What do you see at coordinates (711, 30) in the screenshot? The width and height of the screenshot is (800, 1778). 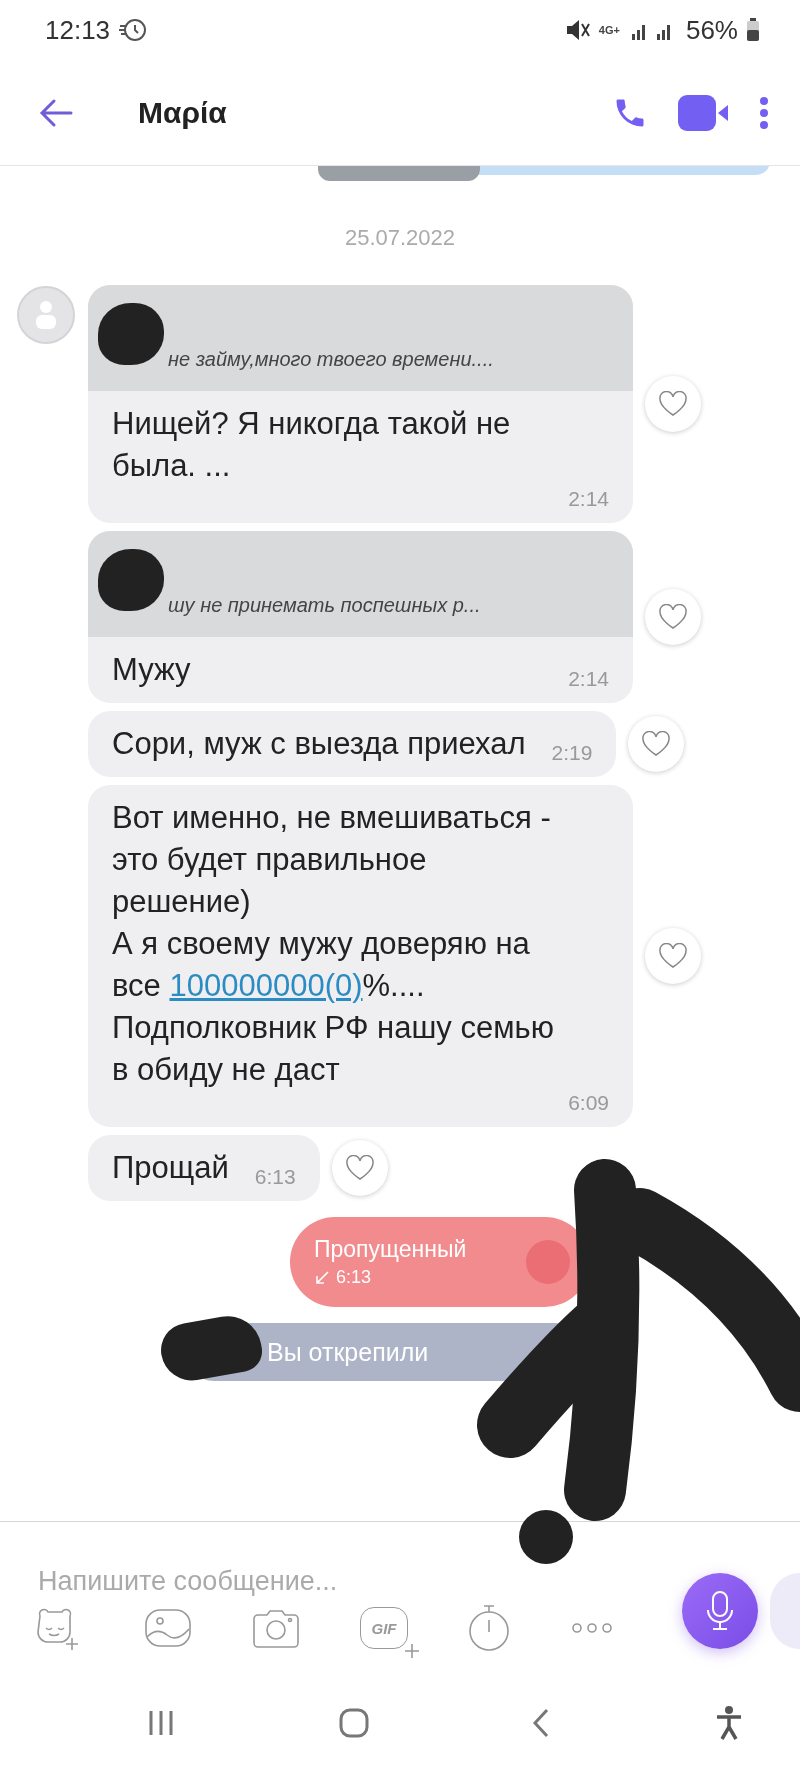 I see `battery-percent: 56%` at bounding box center [711, 30].